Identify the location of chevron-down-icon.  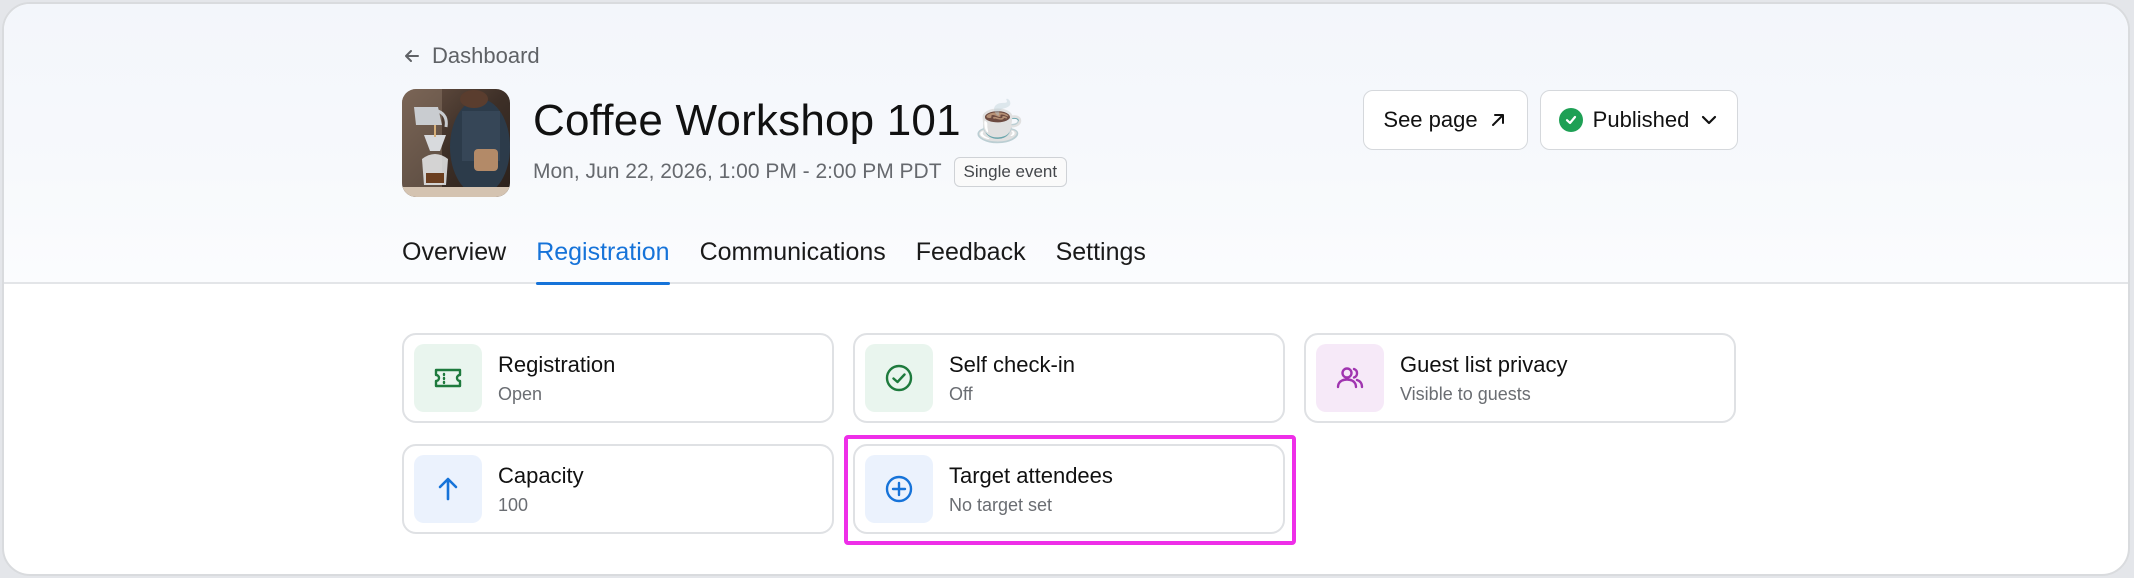
(1709, 120).